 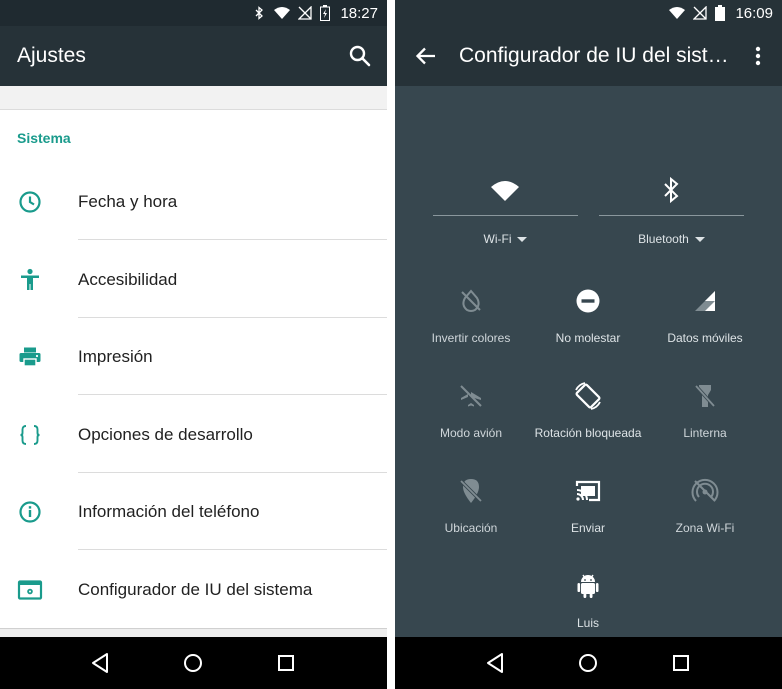 What do you see at coordinates (471, 491) in the screenshot?
I see `location-off-icon` at bounding box center [471, 491].